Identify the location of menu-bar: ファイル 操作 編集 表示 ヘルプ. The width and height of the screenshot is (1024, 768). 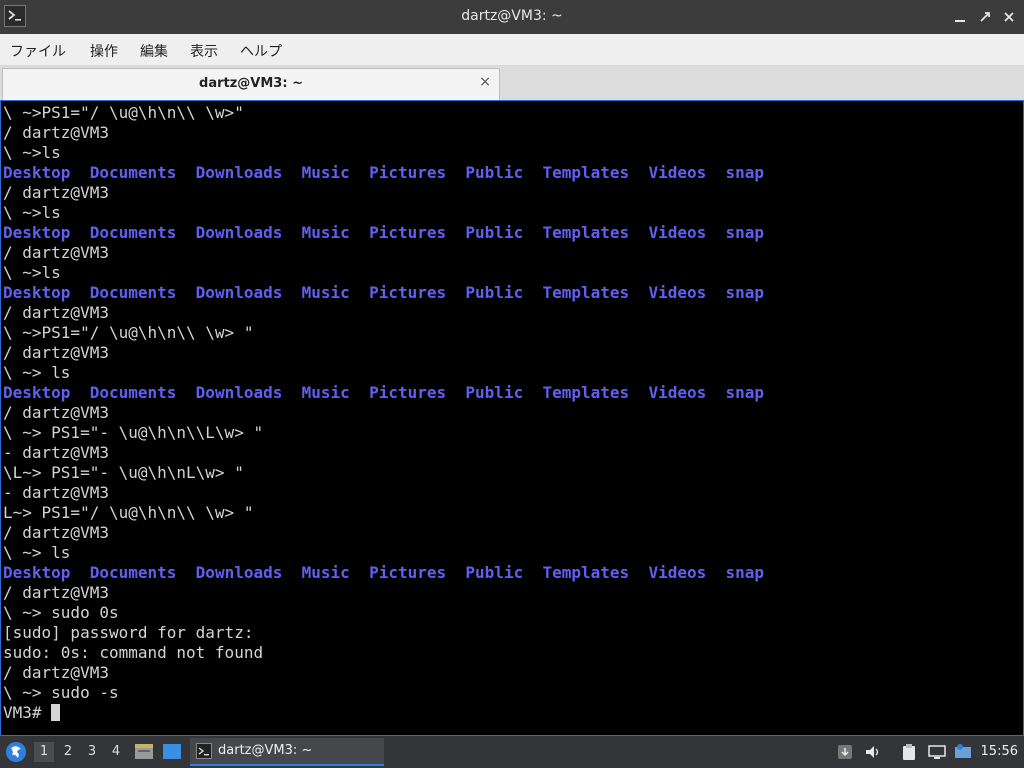
(512, 50).